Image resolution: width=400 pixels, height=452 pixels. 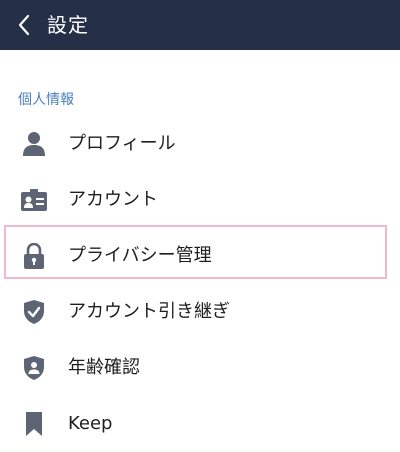 What do you see at coordinates (34, 368) in the screenshot?
I see `shield-person-icon` at bounding box center [34, 368].